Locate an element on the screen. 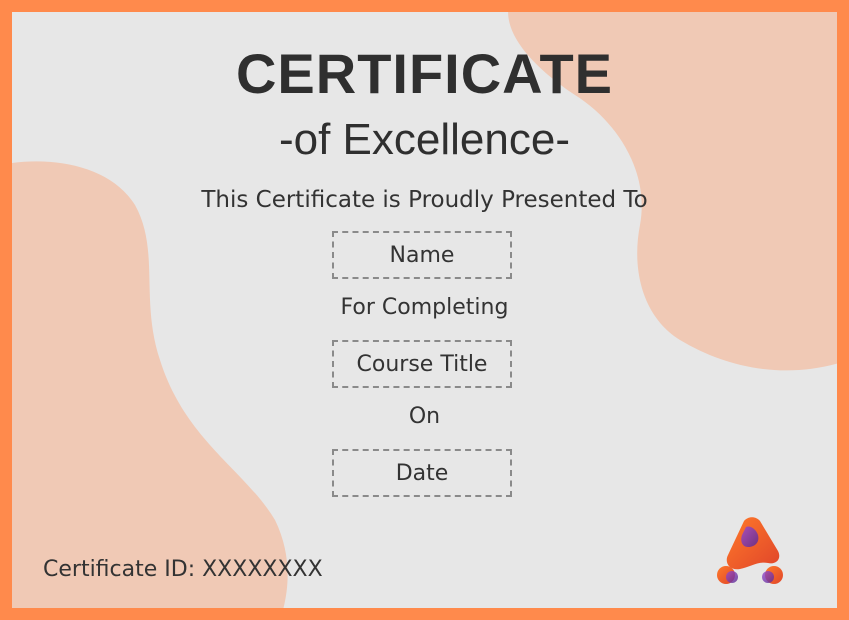  name-field: Name is located at coordinates (422, 255).